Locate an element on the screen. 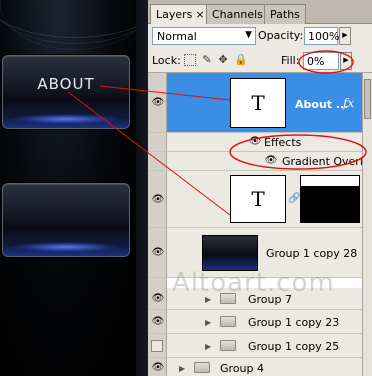 This screenshot has width=372, height=376. panel-tabs: Layers × Channels Paths is located at coordinates (260, 12).